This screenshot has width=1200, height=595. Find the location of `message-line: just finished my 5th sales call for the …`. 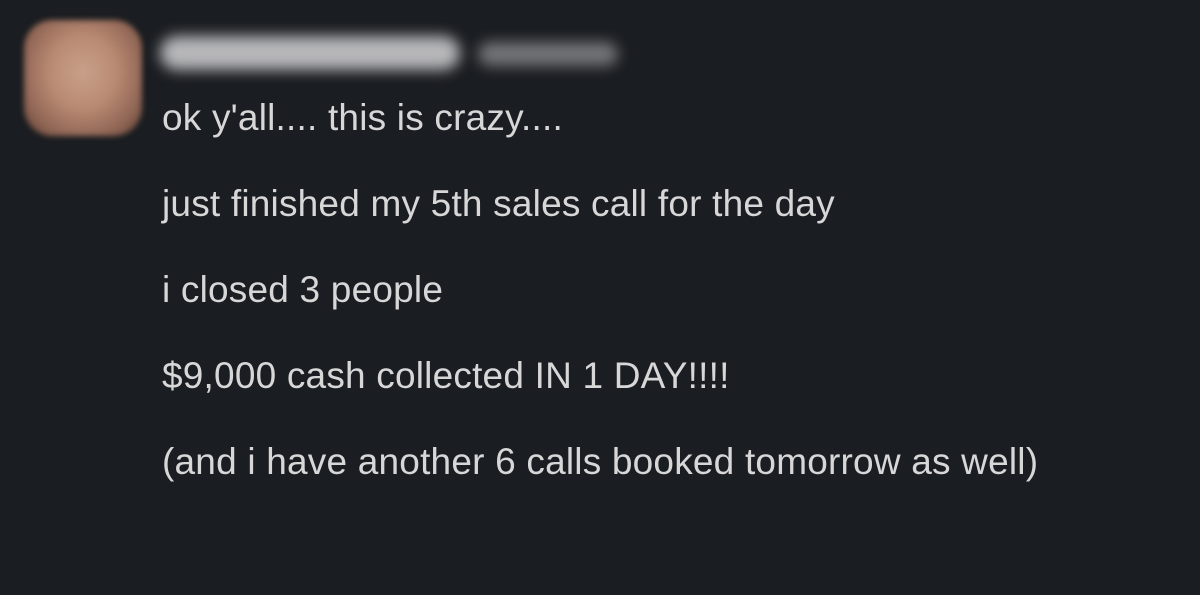

message-line: just finished my 5th sales call for the … is located at coordinates (498, 203).